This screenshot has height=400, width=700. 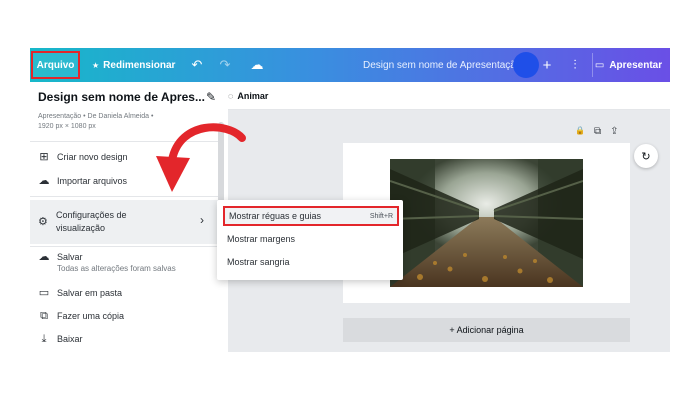 What do you see at coordinates (116, 268) in the screenshot?
I see `save-status: Todas as alterações foram salvas` at bounding box center [116, 268].